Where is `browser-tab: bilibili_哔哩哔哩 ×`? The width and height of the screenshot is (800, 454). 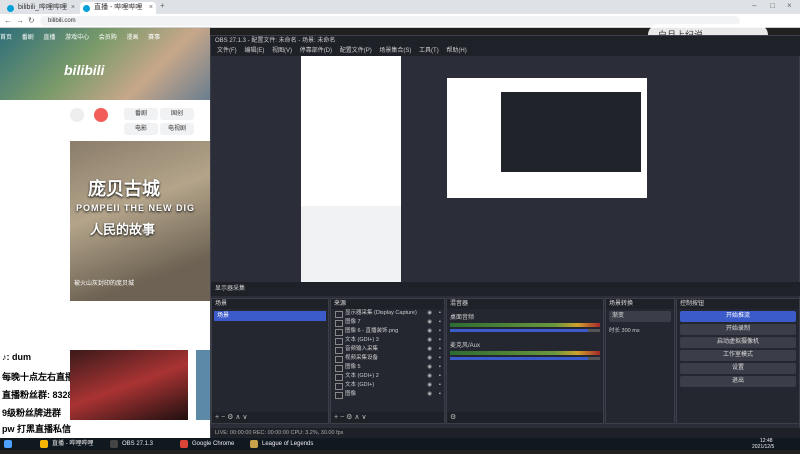
browser-tab: bilibili_哔哩哔哩 × is located at coordinates (41, 8).